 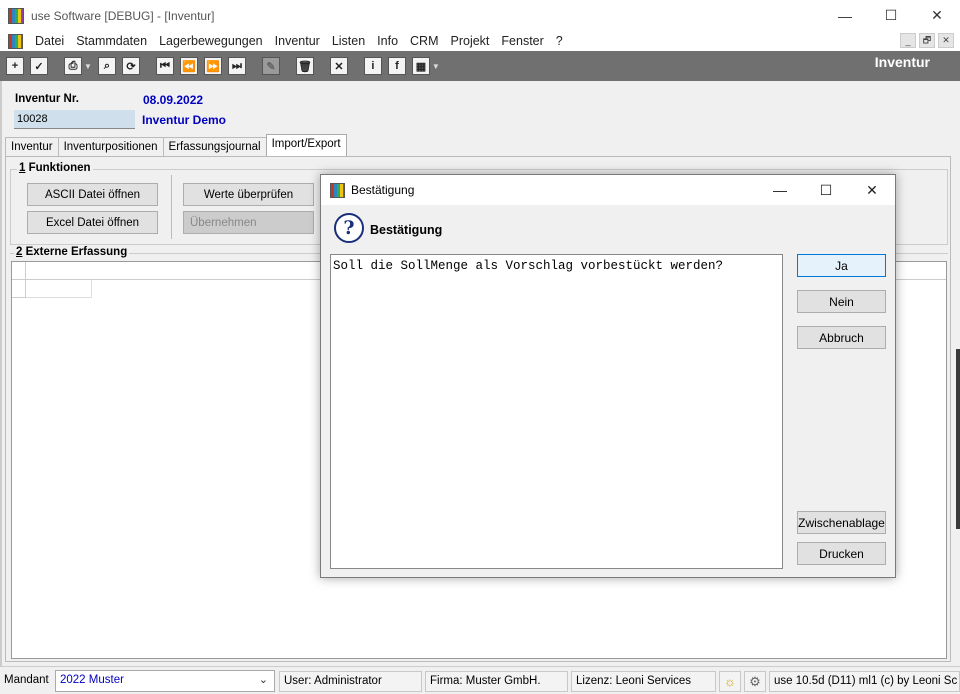 What do you see at coordinates (248, 222) in the screenshot?
I see `apply-button: Übernehmen` at bounding box center [248, 222].